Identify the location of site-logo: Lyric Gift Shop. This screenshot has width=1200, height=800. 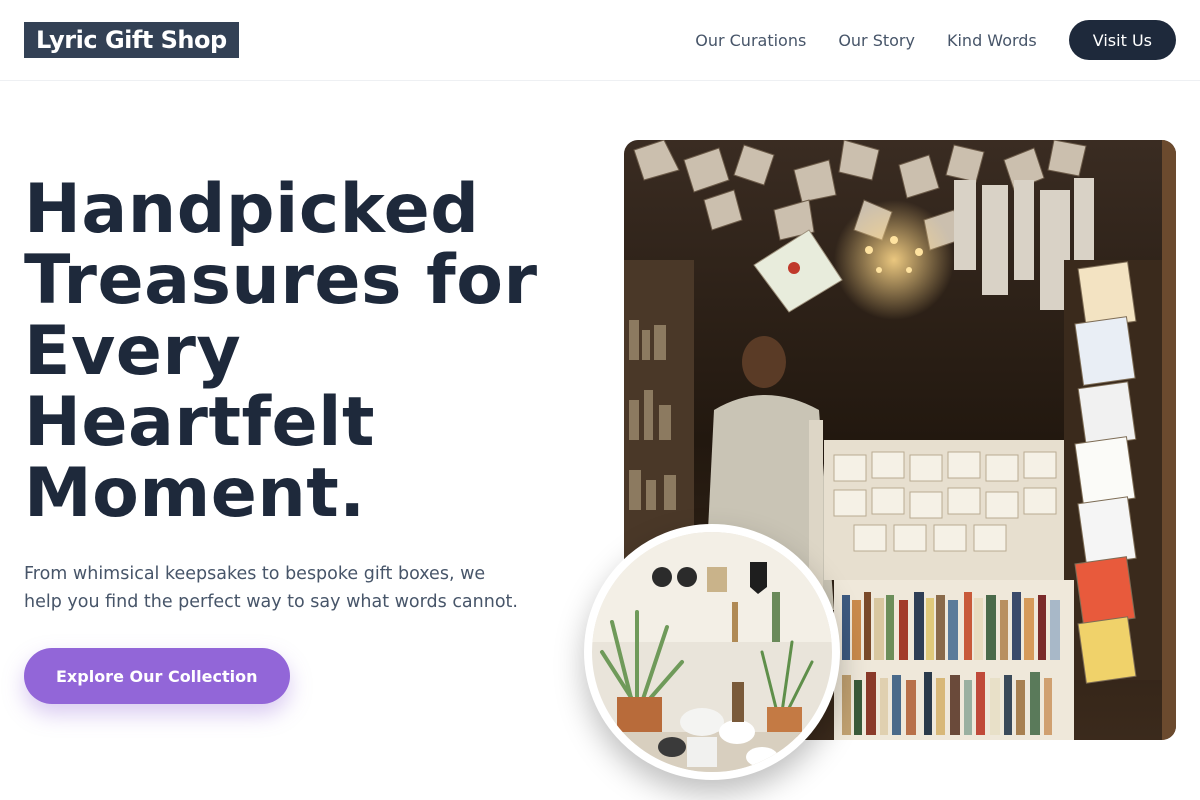
(131, 40).